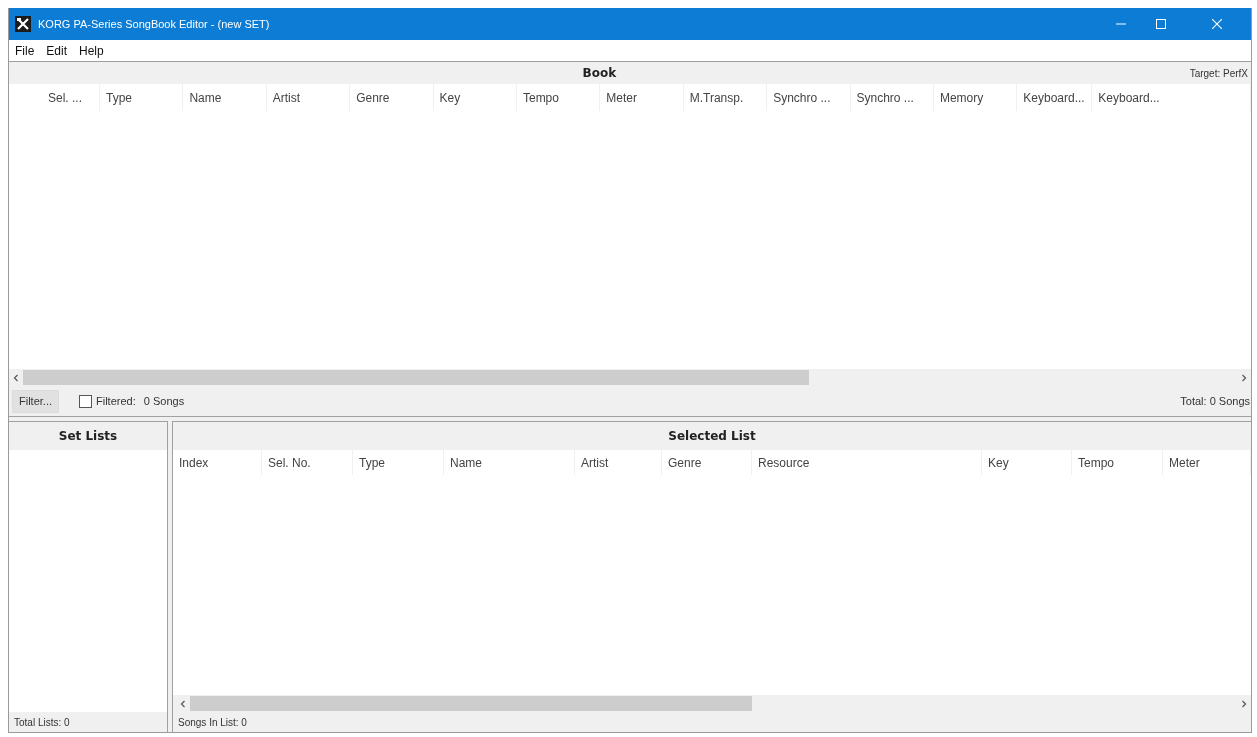  Describe the element at coordinates (23, 24) in the screenshot. I see `app-icon` at that location.